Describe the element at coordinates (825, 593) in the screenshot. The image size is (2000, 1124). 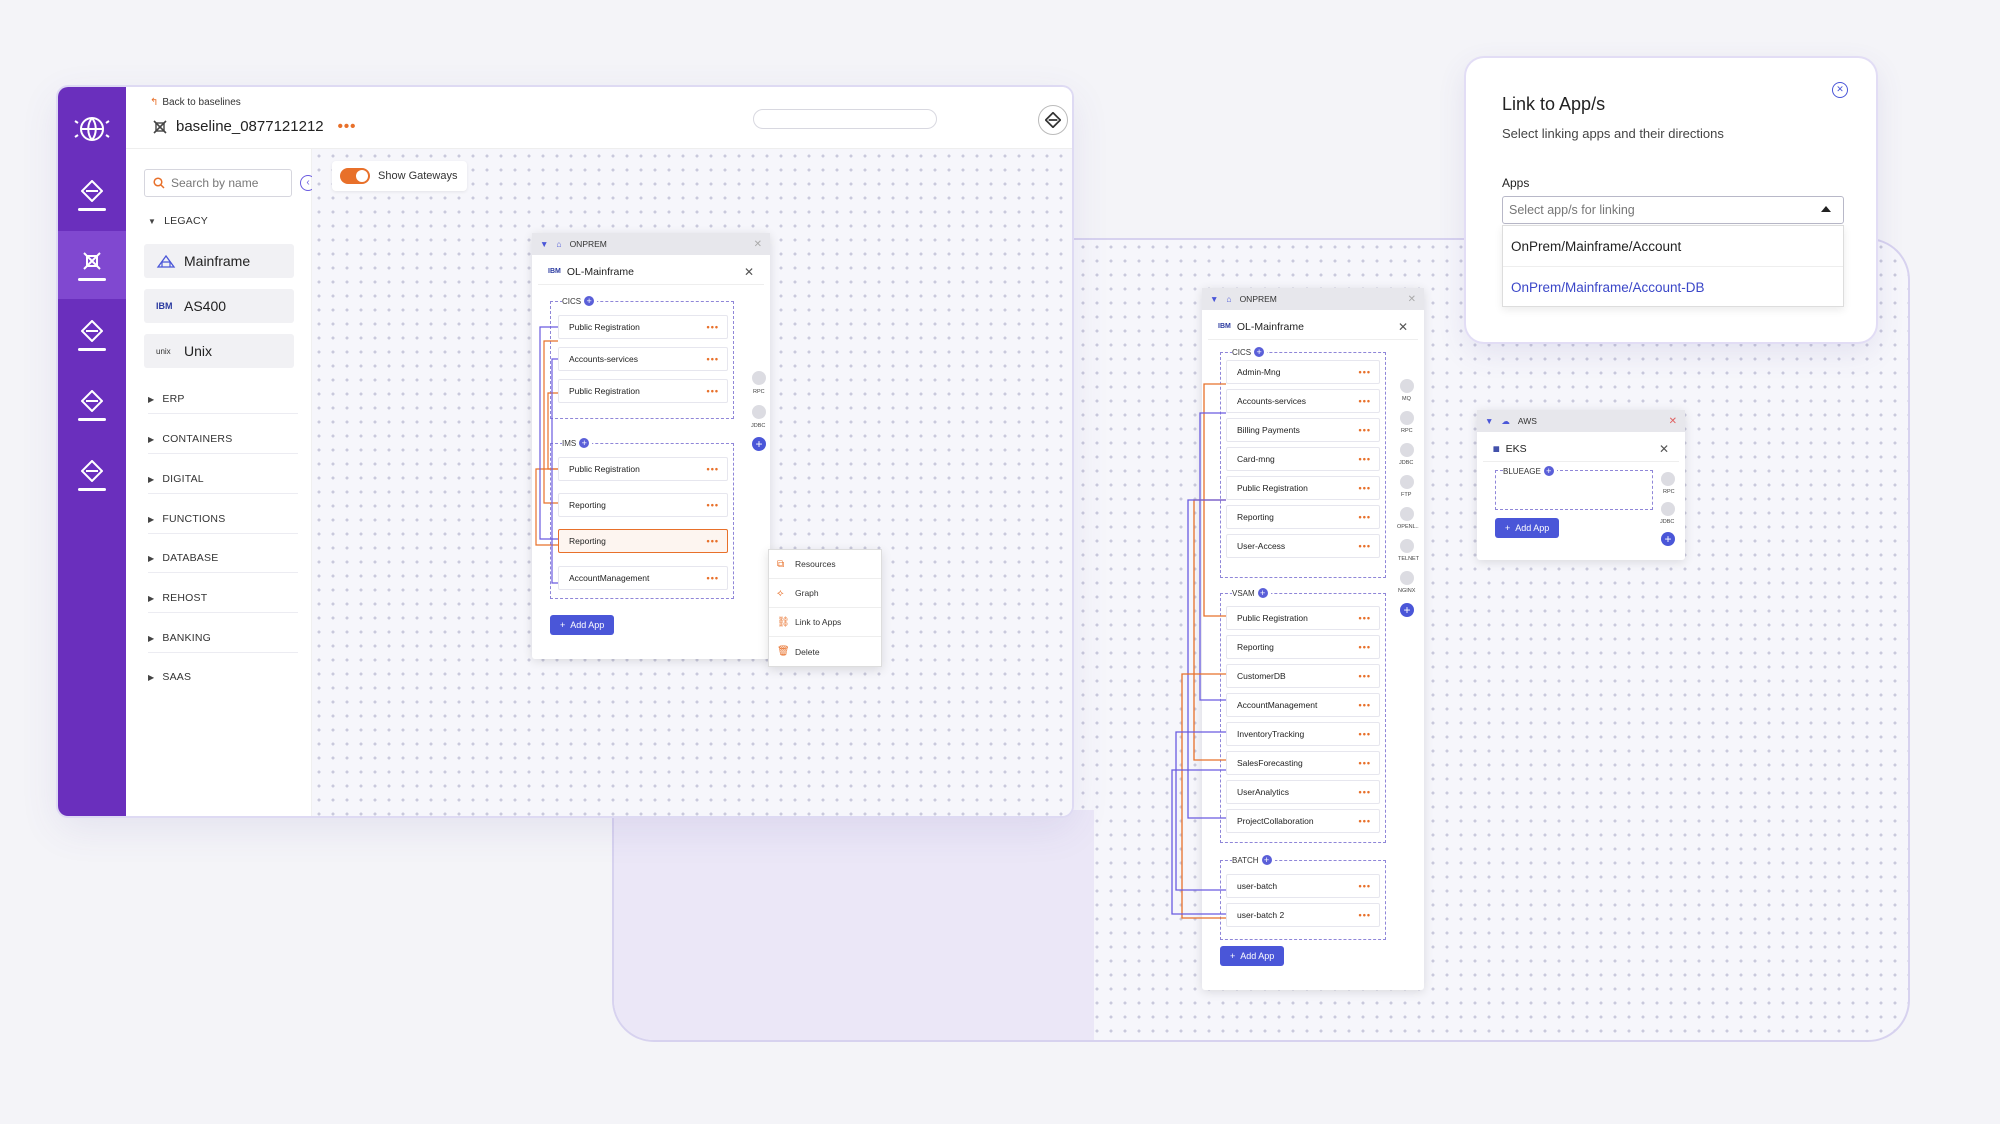
I see `menu-item-graph: ⟡ Graph` at that location.